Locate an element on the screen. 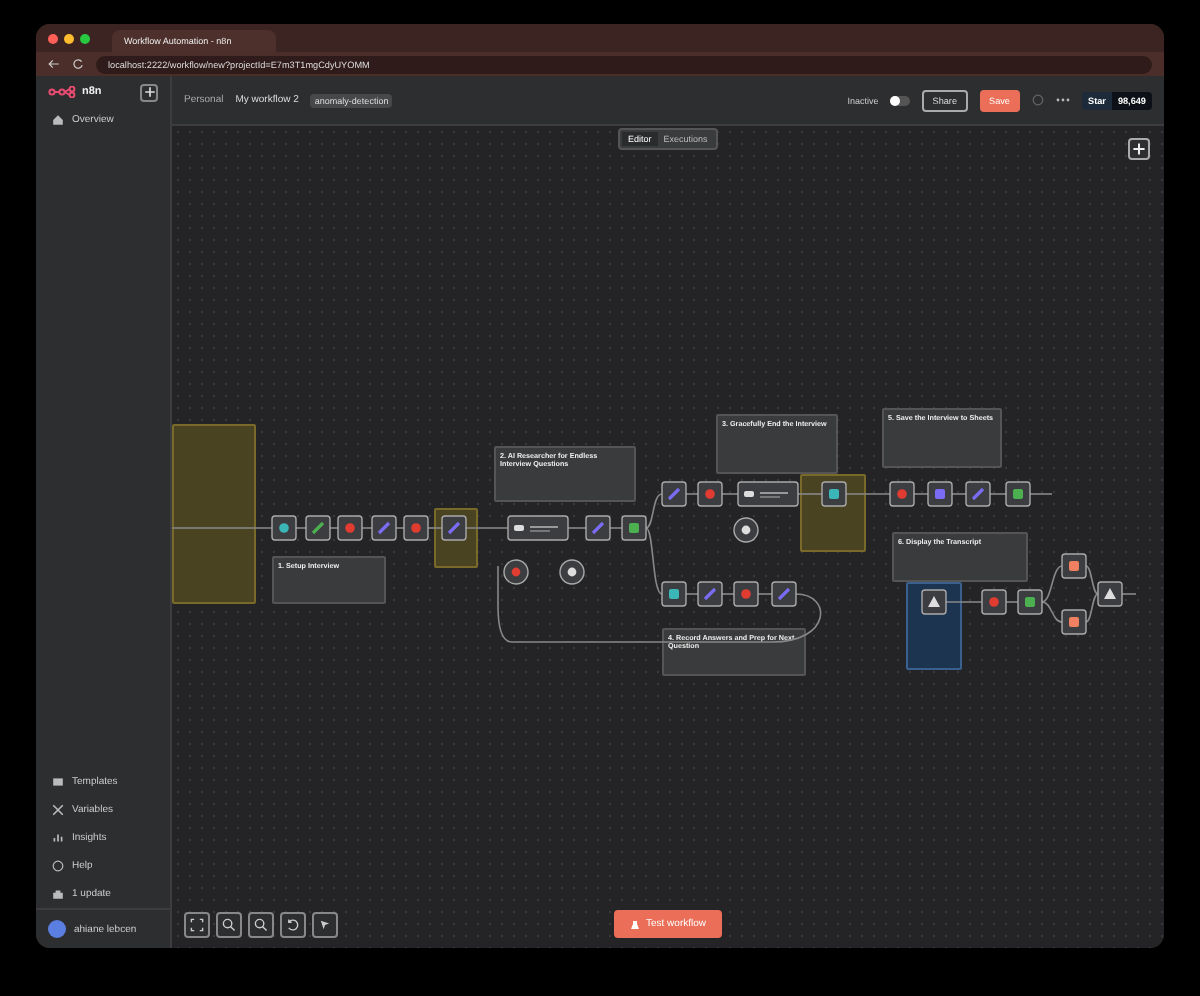 The width and height of the screenshot is (1200, 996). zoom-out-button is located at coordinates (261, 925).